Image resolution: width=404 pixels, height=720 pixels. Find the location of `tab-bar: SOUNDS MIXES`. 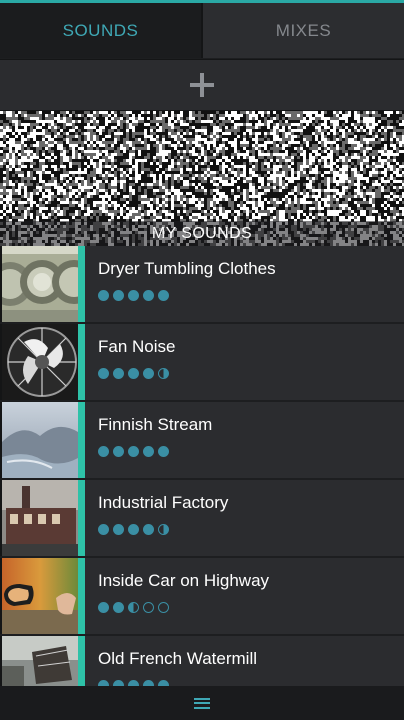

tab-bar: SOUNDS MIXES is located at coordinates (202, 30).